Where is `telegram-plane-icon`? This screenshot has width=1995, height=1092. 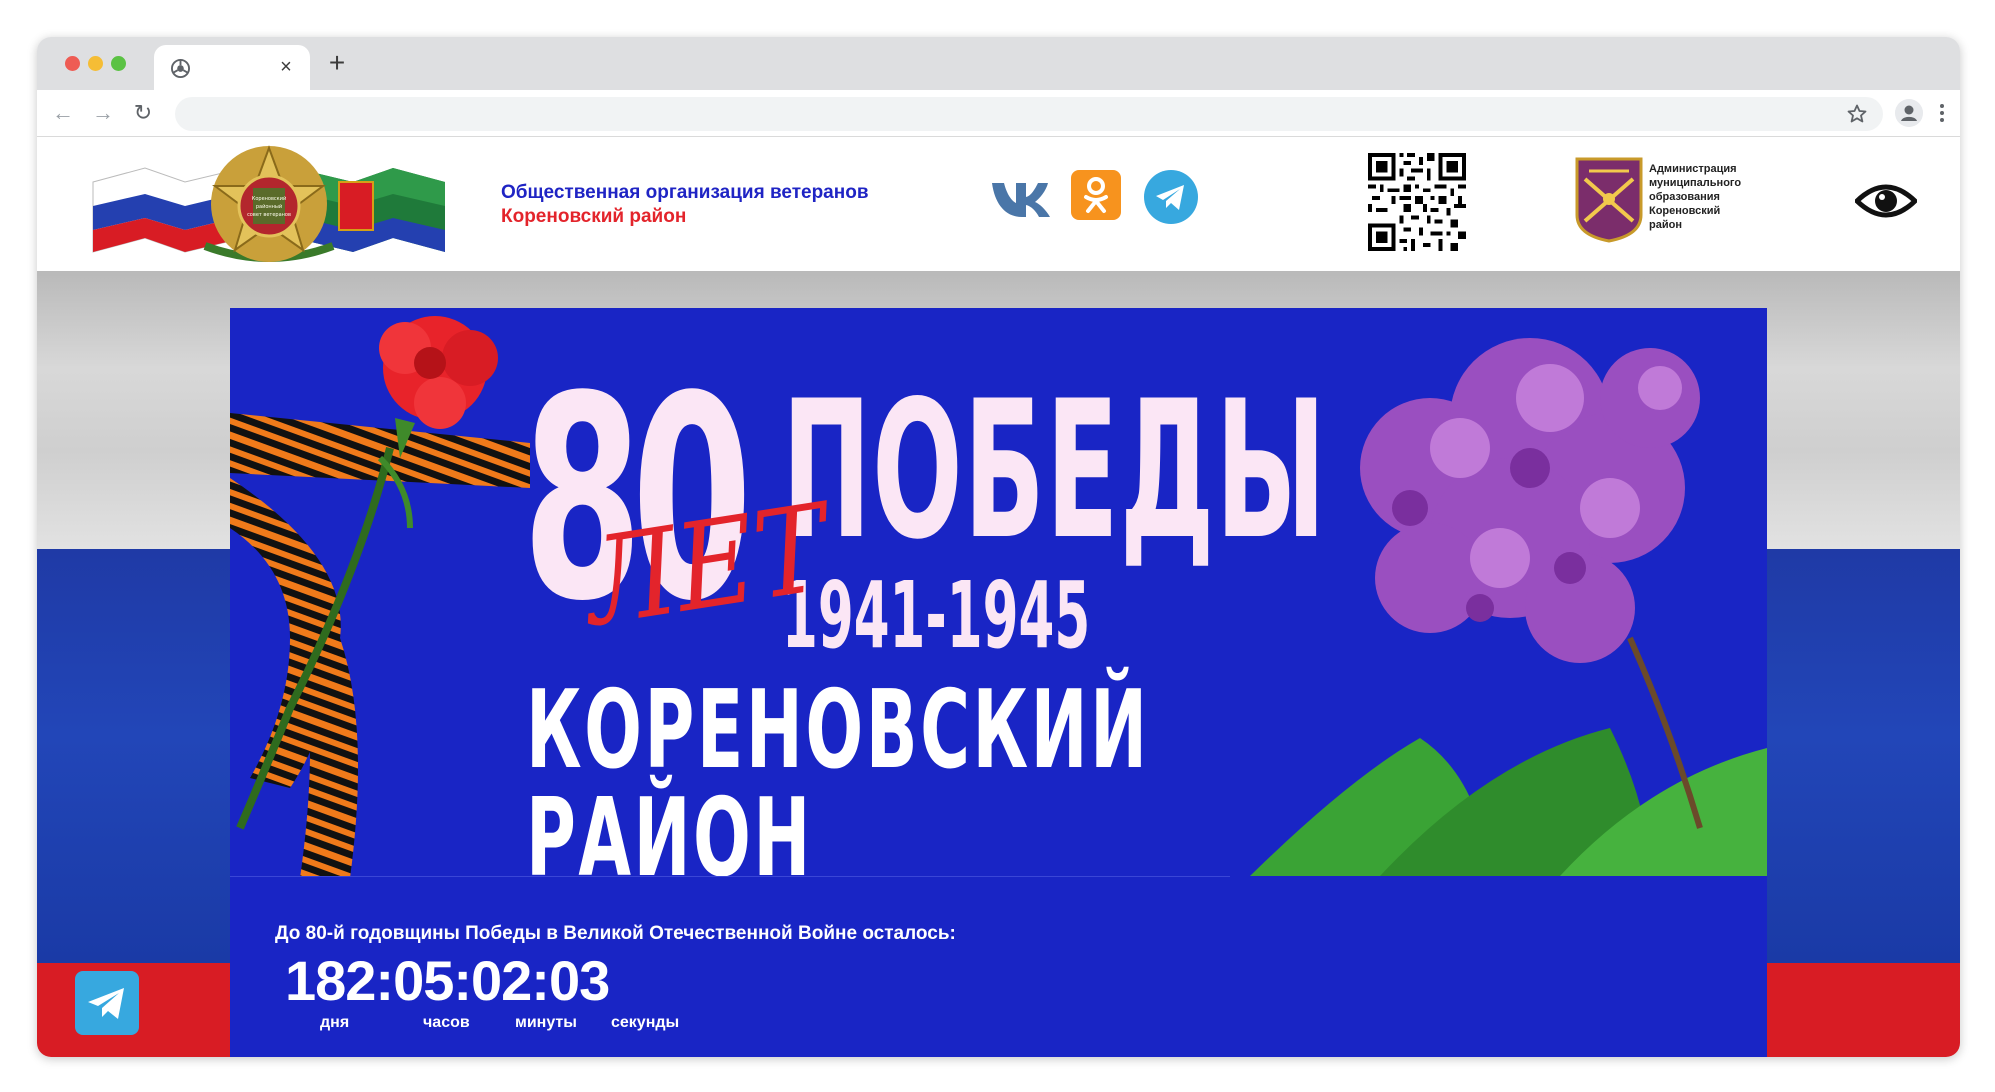
telegram-plane-icon is located at coordinates (1170, 197).